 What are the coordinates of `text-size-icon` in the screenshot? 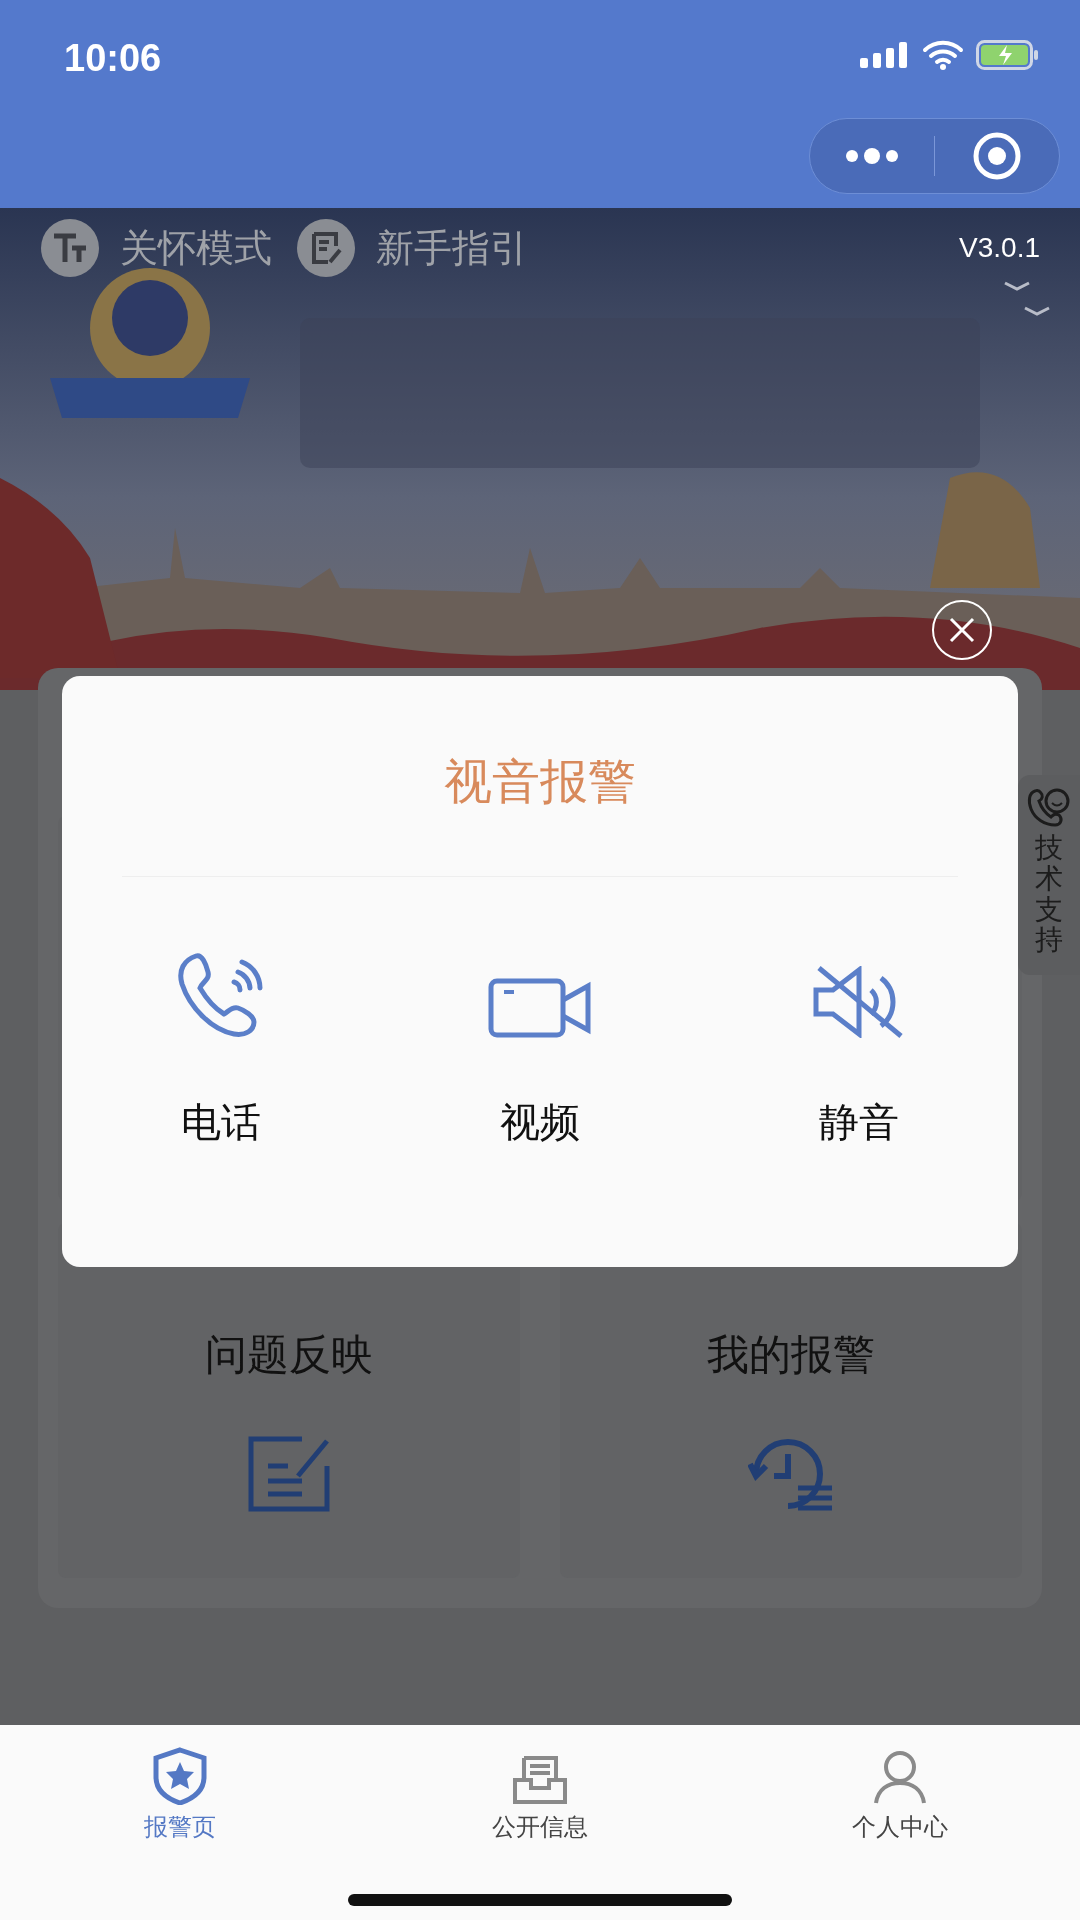 It's located at (70, 248).